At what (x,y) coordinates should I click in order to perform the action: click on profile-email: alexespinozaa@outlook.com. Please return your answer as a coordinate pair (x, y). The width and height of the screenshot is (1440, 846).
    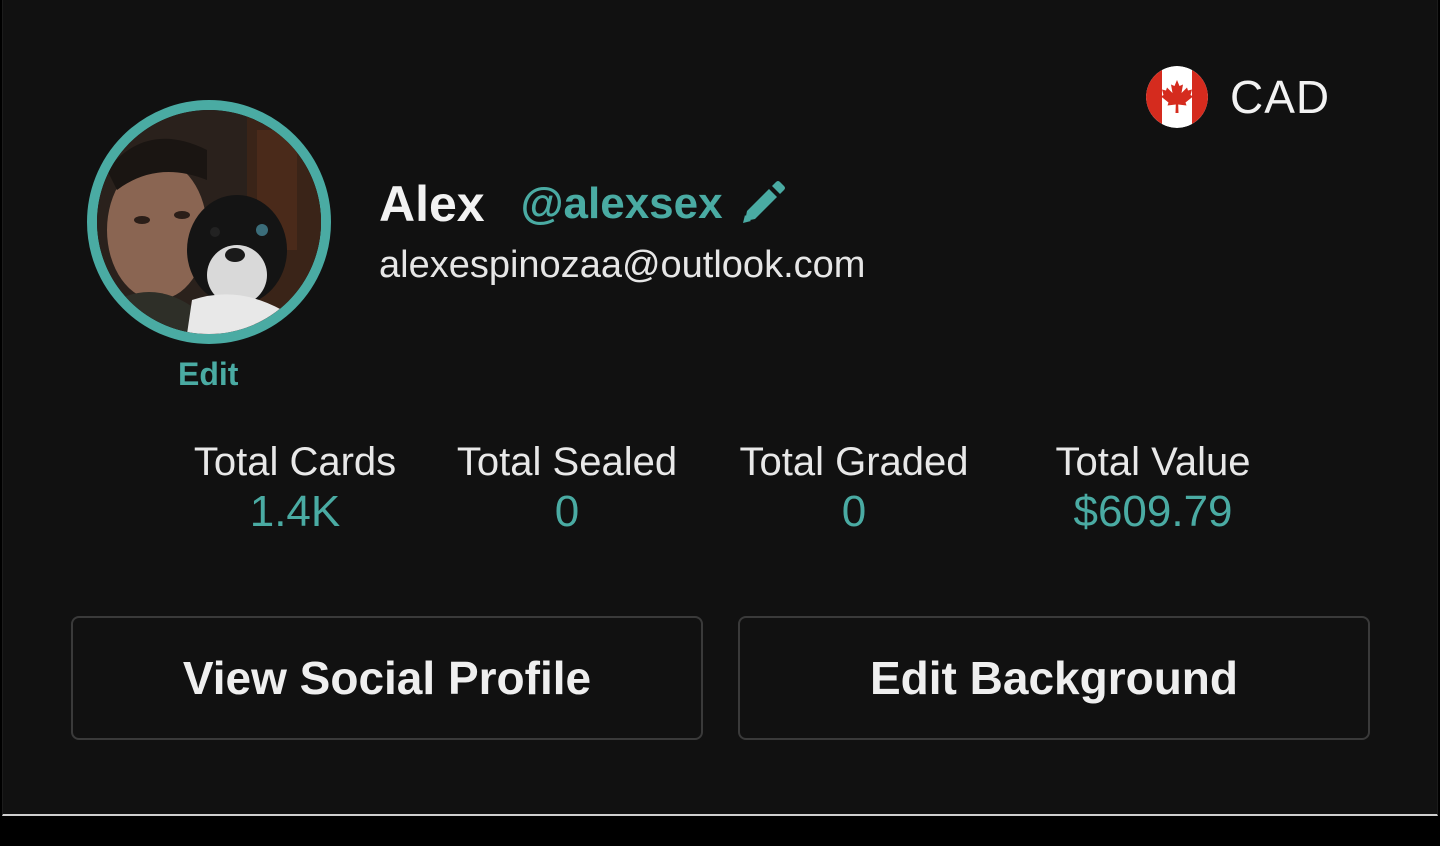
    Looking at the image, I should click on (622, 265).